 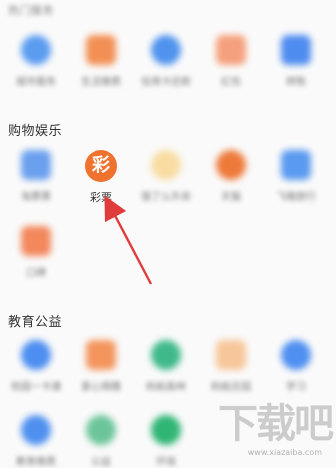 I want to click on app-tile: 淘票票, so click(x=36, y=176).